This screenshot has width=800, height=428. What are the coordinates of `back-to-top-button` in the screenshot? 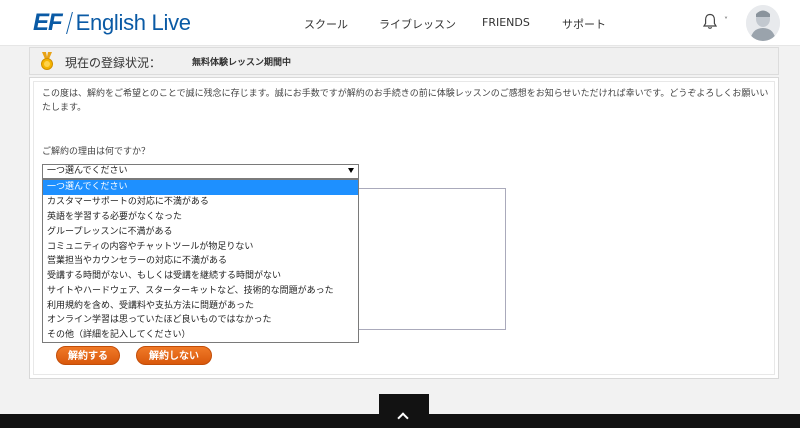 It's located at (404, 411).